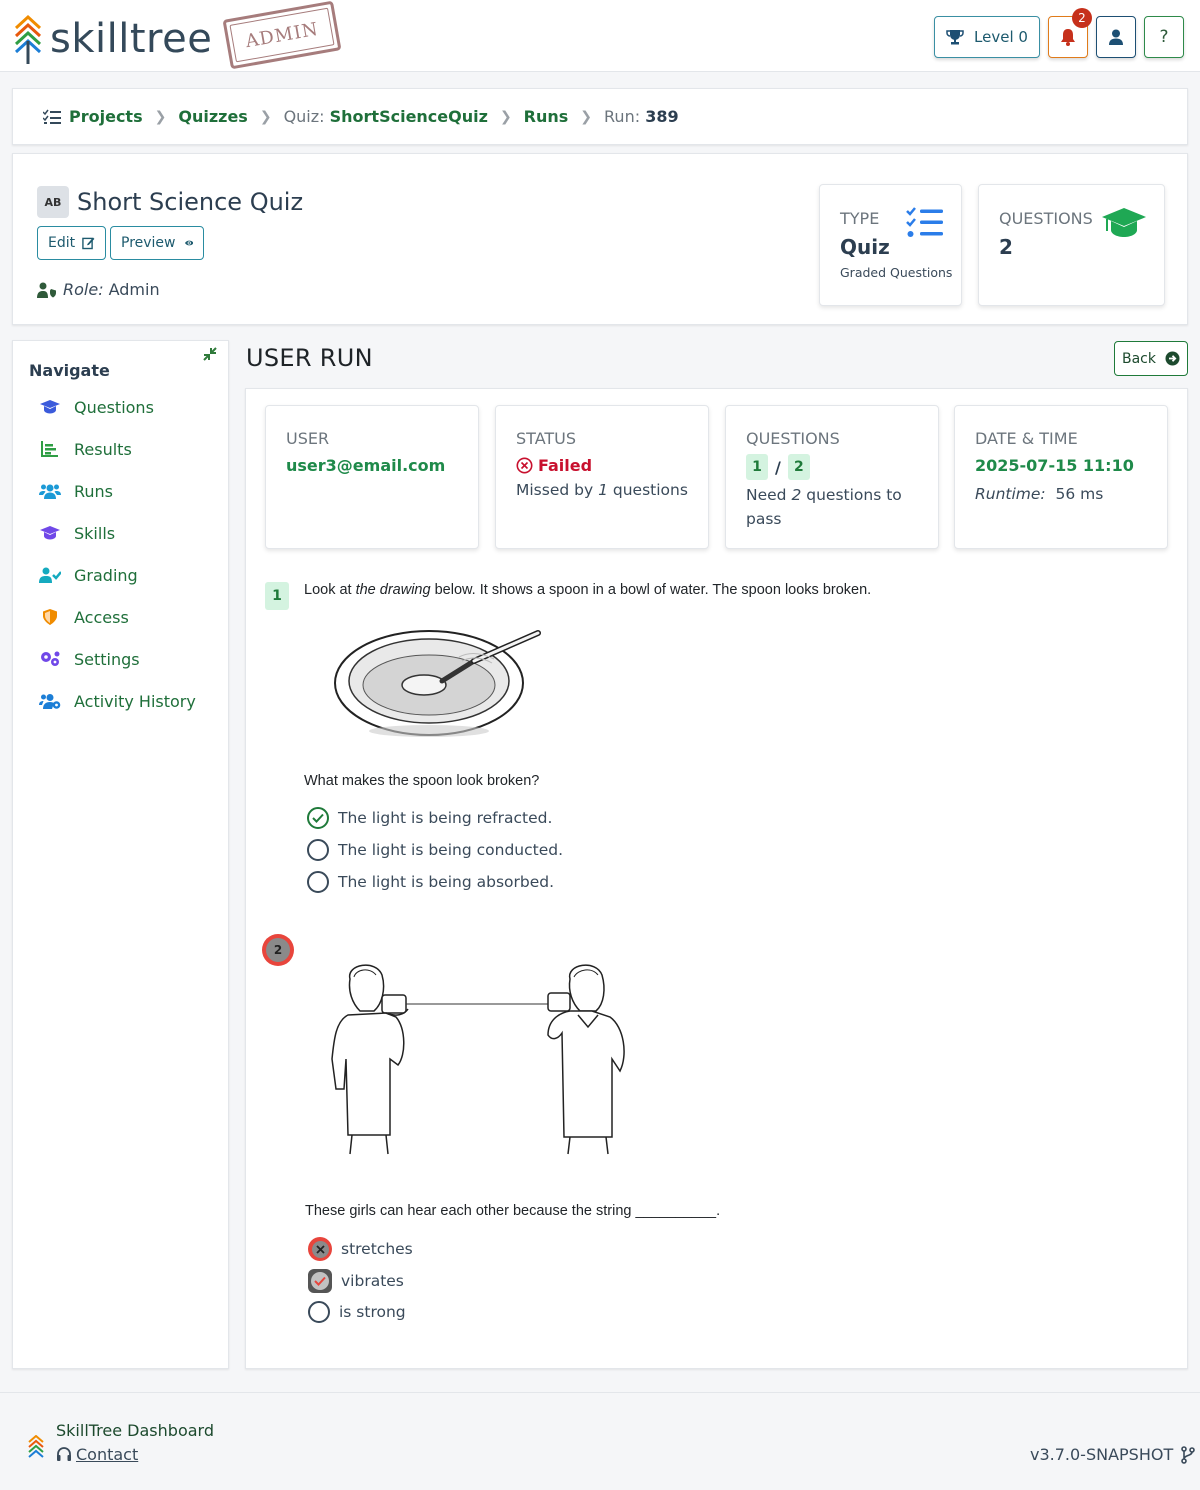 The image size is (1200, 1490). What do you see at coordinates (320, 1249) in the screenshot?
I see `wrong-selected-icon` at bounding box center [320, 1249].